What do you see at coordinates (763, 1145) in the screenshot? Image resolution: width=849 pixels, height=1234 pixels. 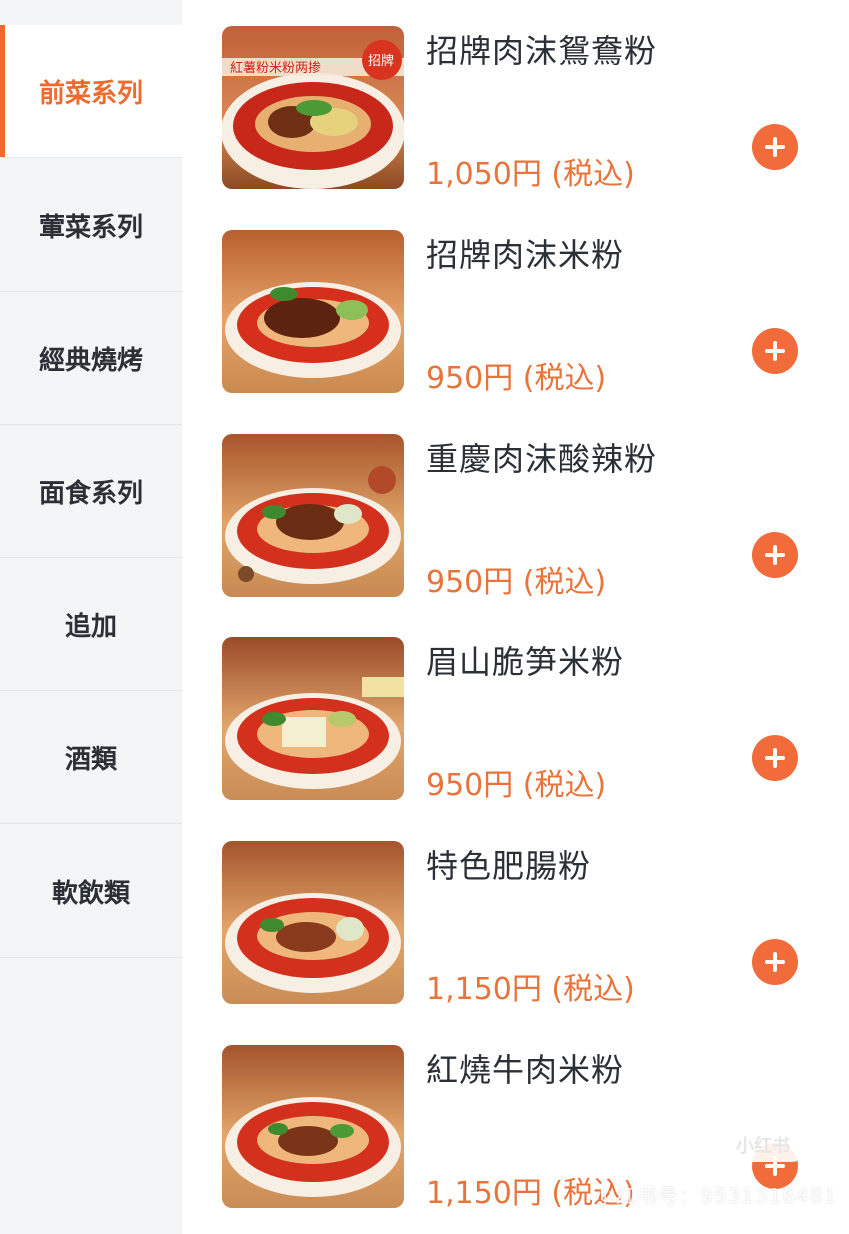 I see `watermark-logo: 小红书` at bounding box center [763, 1145].